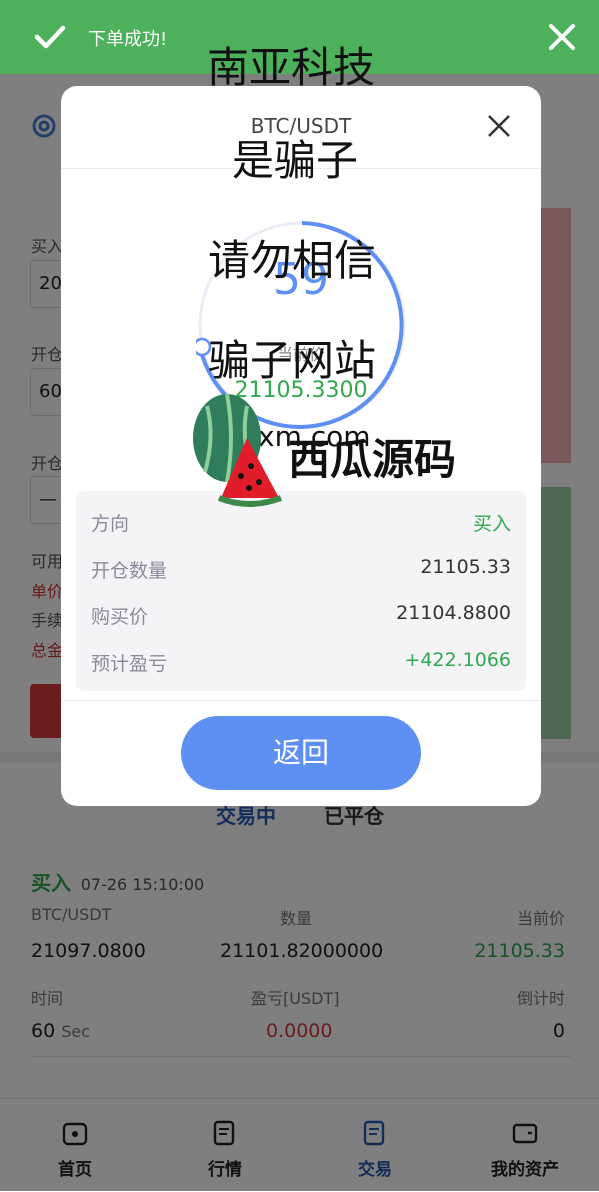 This screenshot has width=599, height=1192. Describe the element at coordinates (301, 522) in the screenshot. I see `info-row-direction: 方向 买入` at that location.